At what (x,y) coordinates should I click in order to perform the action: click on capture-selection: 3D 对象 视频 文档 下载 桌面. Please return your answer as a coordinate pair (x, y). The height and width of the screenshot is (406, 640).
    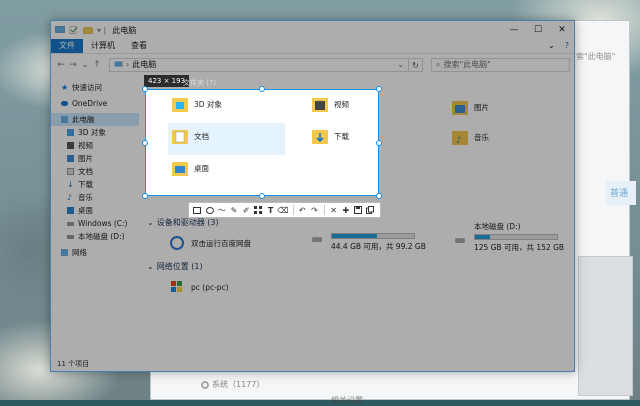
    Looking at the image, I should click on (262, 142).